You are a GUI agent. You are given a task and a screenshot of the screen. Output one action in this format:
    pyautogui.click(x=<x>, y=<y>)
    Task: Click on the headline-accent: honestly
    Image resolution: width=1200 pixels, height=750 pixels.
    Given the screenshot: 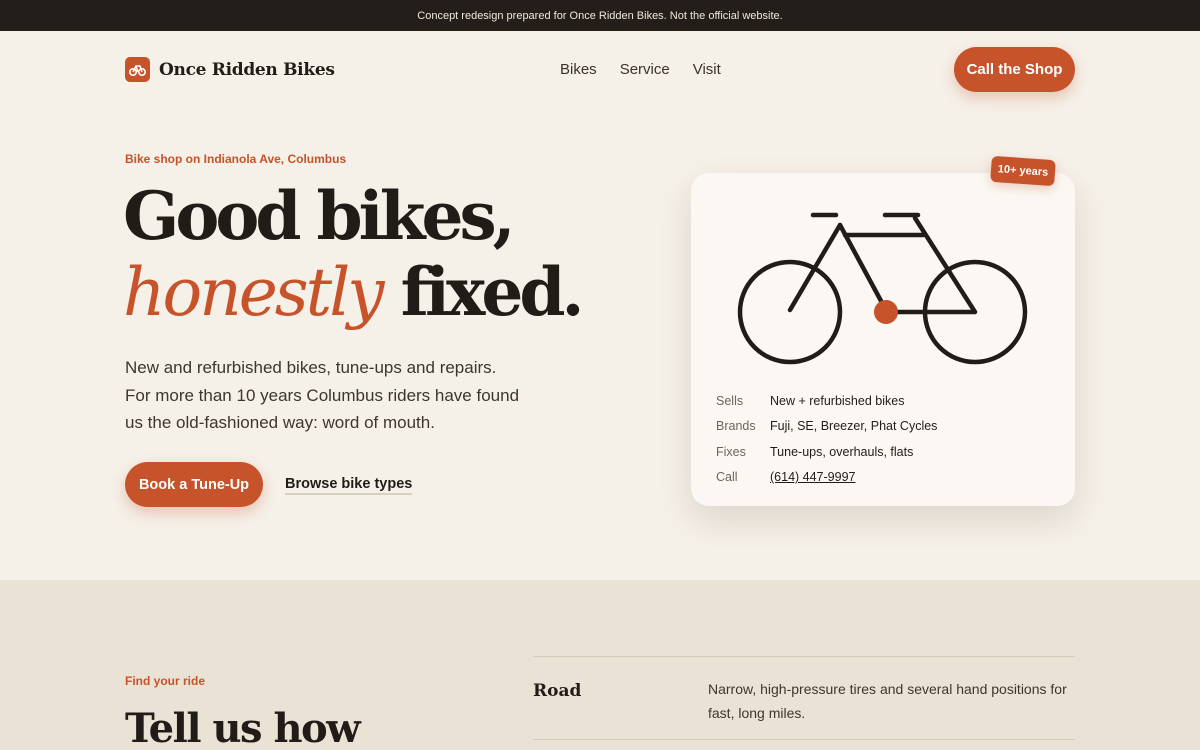 What is the action you would take?
    pyautogui.click(x=254, y=292)
    